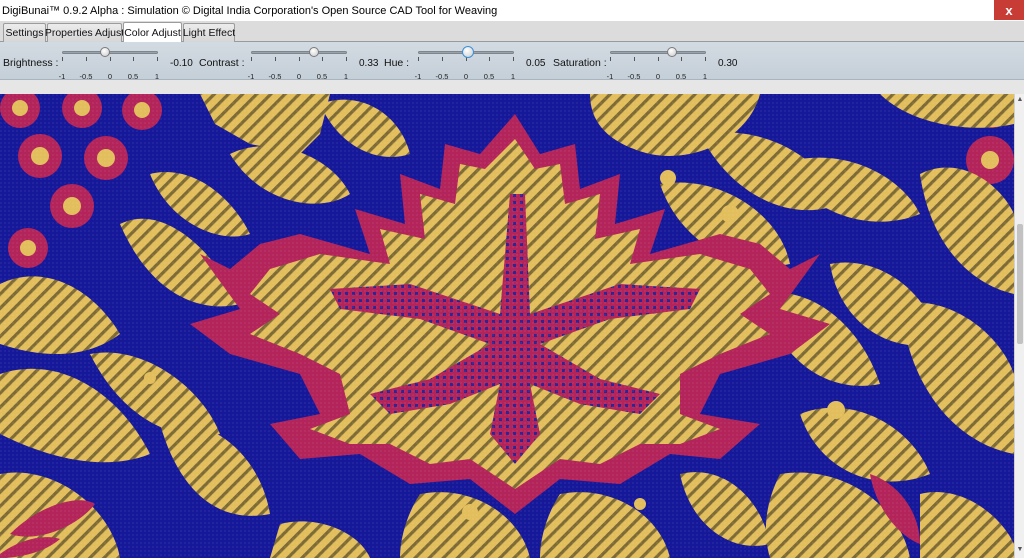 This screenshot has width=1024, height=558. Describe the element at coordinates (1020, 551) in the screenshot. I see `scroll-down-icon: ▼` at that location.